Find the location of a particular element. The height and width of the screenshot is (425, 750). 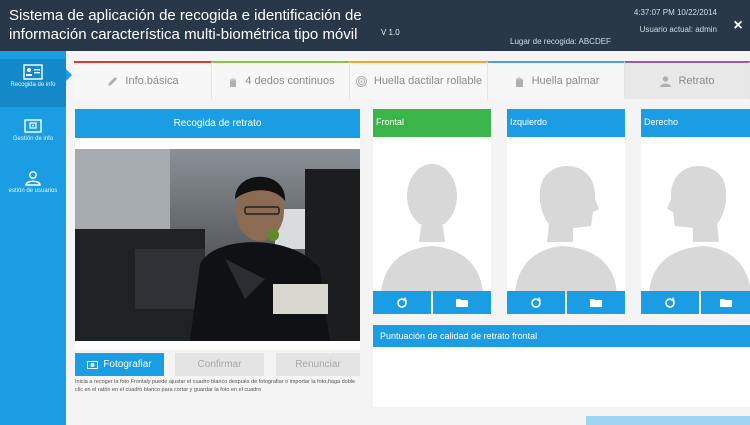

tab-four-fingers: 4 dedos continuos is located at coordinates (281, 80).